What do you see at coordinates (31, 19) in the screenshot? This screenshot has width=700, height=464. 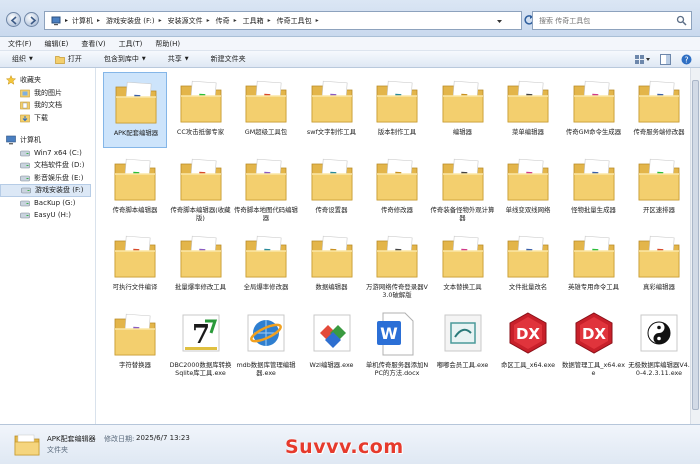 I see `forward-button` at bounding box center [31, 19].